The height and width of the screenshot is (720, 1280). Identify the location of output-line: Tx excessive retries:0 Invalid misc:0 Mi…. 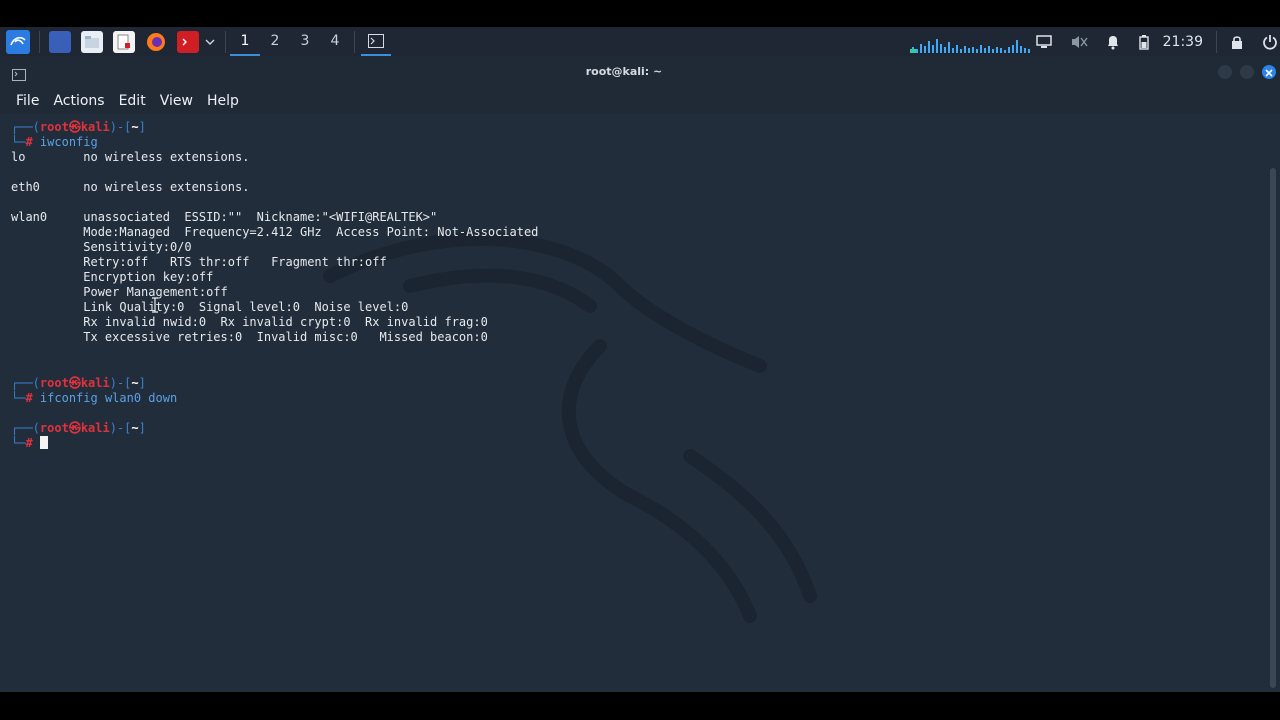
(249, 337).